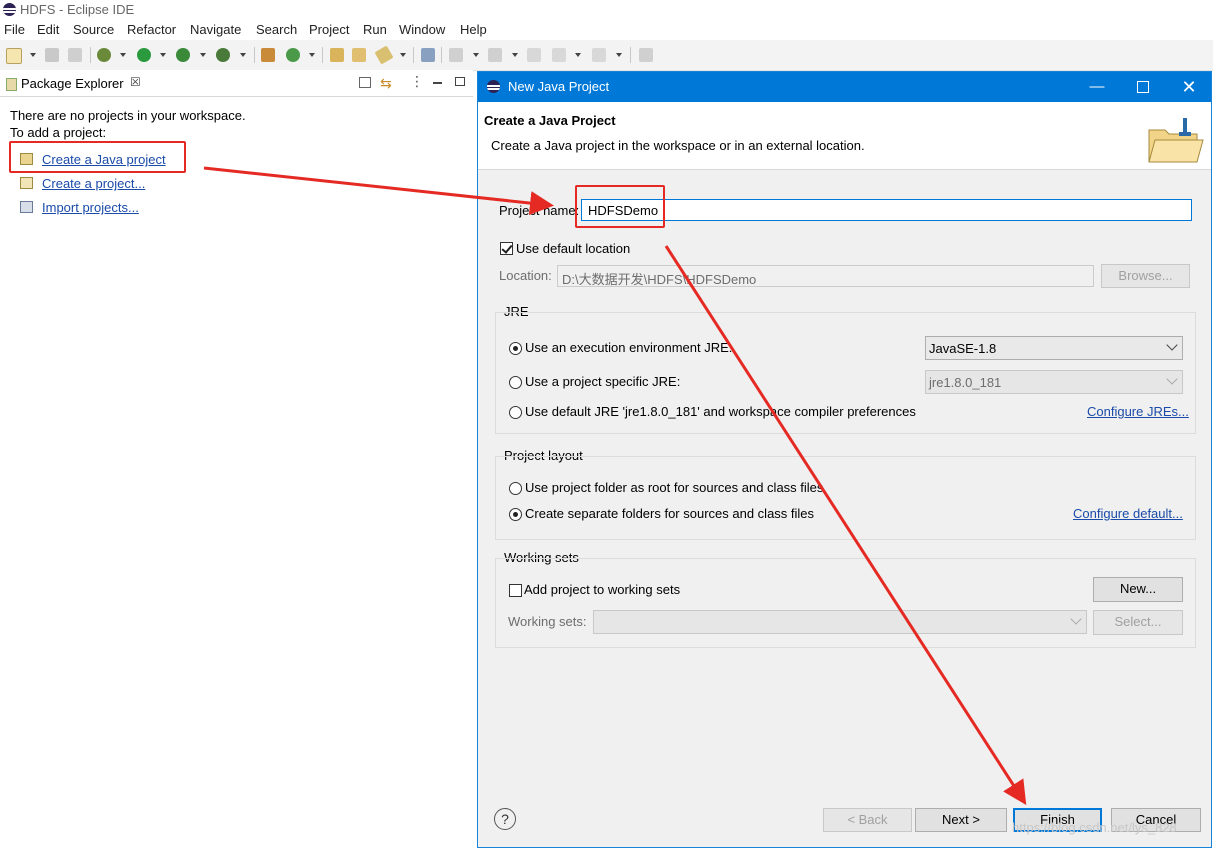 The height and width of the screenshot is (849, 1213). I want to click on watermark-text: https://blog.csdn.net/lys_828, so click(1094, 827).